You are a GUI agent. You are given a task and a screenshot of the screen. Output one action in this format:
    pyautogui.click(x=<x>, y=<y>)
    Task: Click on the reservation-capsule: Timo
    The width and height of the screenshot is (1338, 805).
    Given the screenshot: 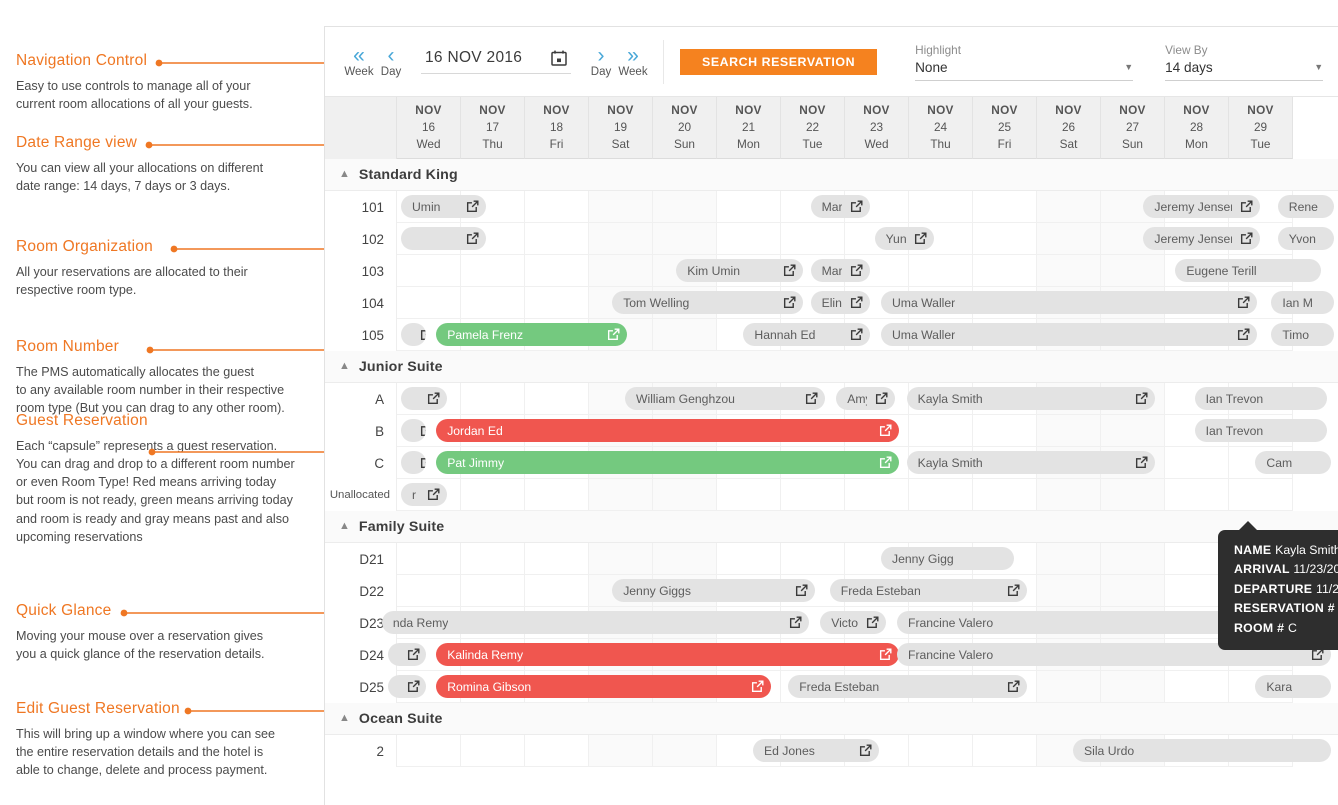 What is the action you would take?
    pyautogui.click(x=1302, y=334)
    